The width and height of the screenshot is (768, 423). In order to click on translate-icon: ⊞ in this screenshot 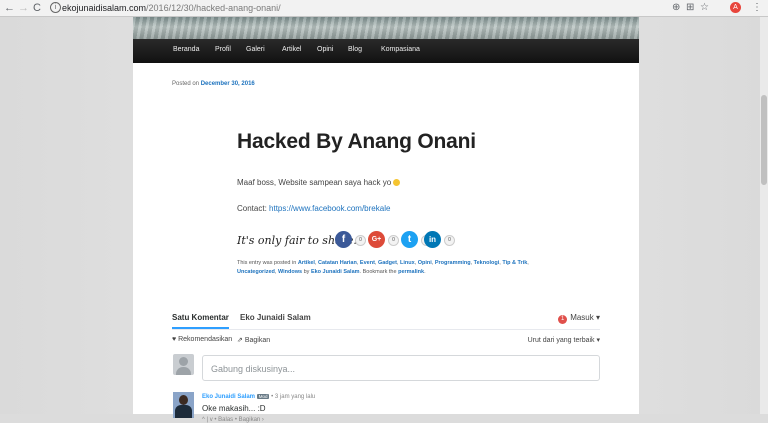, I will do `click(690, 8)`.